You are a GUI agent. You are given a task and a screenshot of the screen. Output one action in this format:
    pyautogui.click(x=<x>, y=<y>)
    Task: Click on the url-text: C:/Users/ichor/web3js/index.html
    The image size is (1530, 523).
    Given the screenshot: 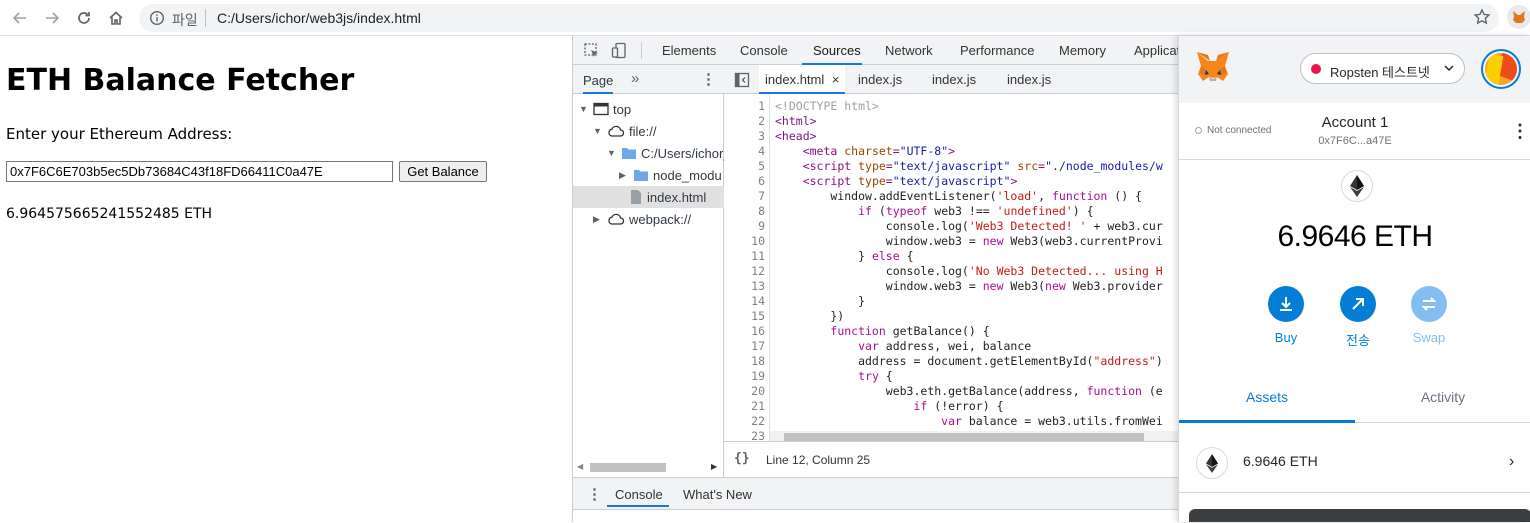 What is the action you would take?
    pyautogui.click(x=319, y=18)
    